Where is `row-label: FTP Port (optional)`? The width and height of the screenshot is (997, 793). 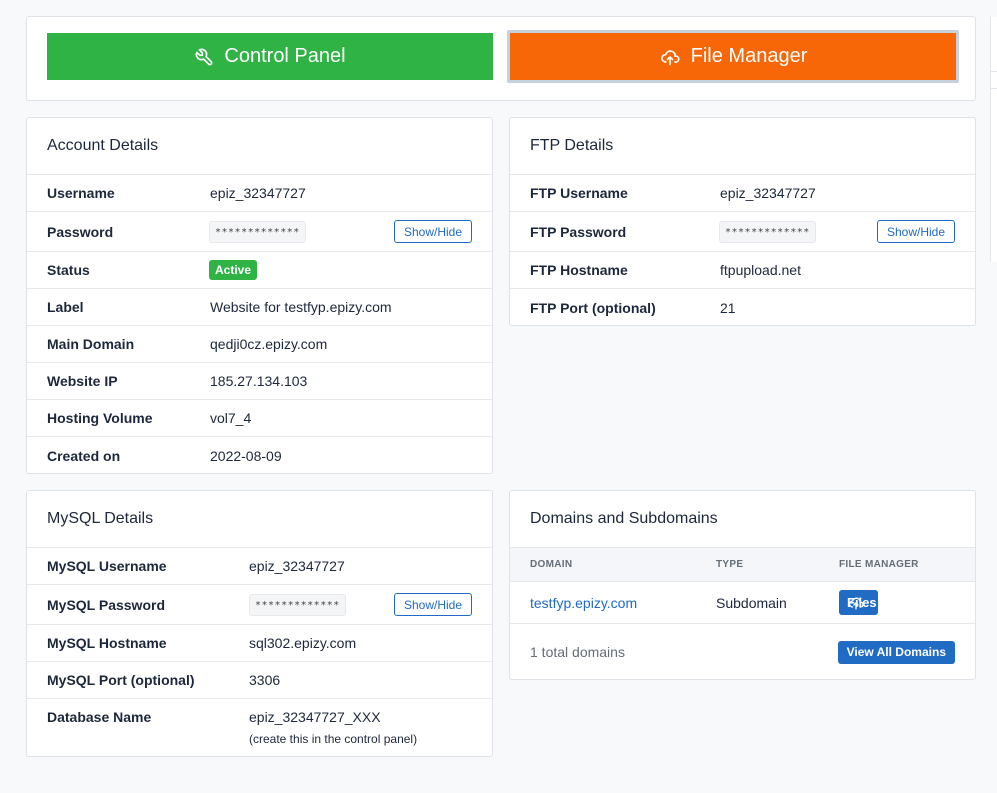 row-label: FTP Port (optional) is located at coordinates (593, 307).